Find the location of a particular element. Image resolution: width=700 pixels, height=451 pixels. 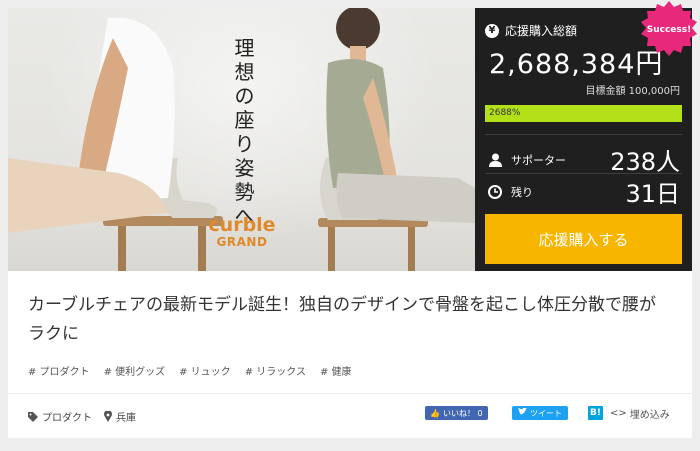

tag-link: # リラックス is located at coordinates (275, 370).